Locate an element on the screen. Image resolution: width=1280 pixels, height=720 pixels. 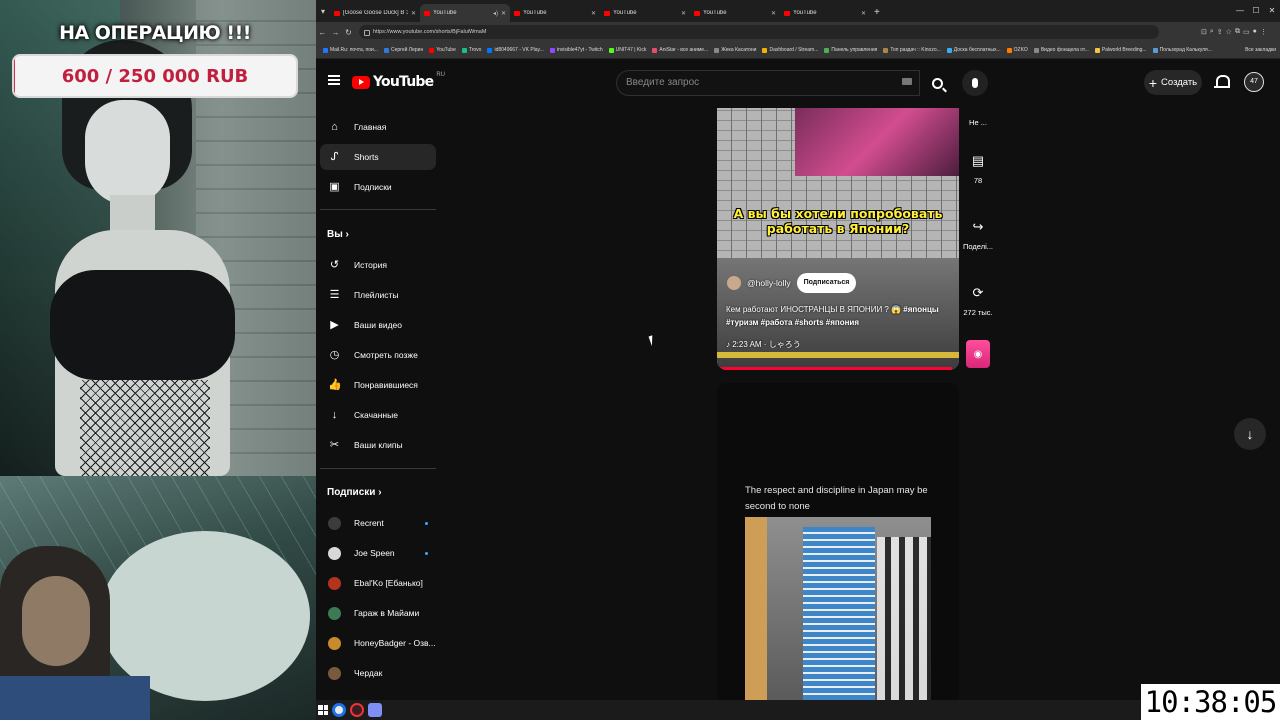
sidebar-you-header: Вы › is located at coordinates (338, 234).